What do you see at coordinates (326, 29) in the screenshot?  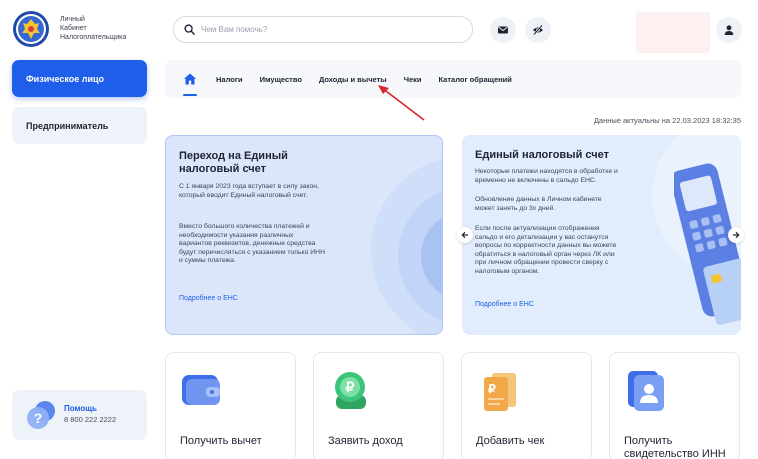 I see `search-input` at bounding box center [326, 29].